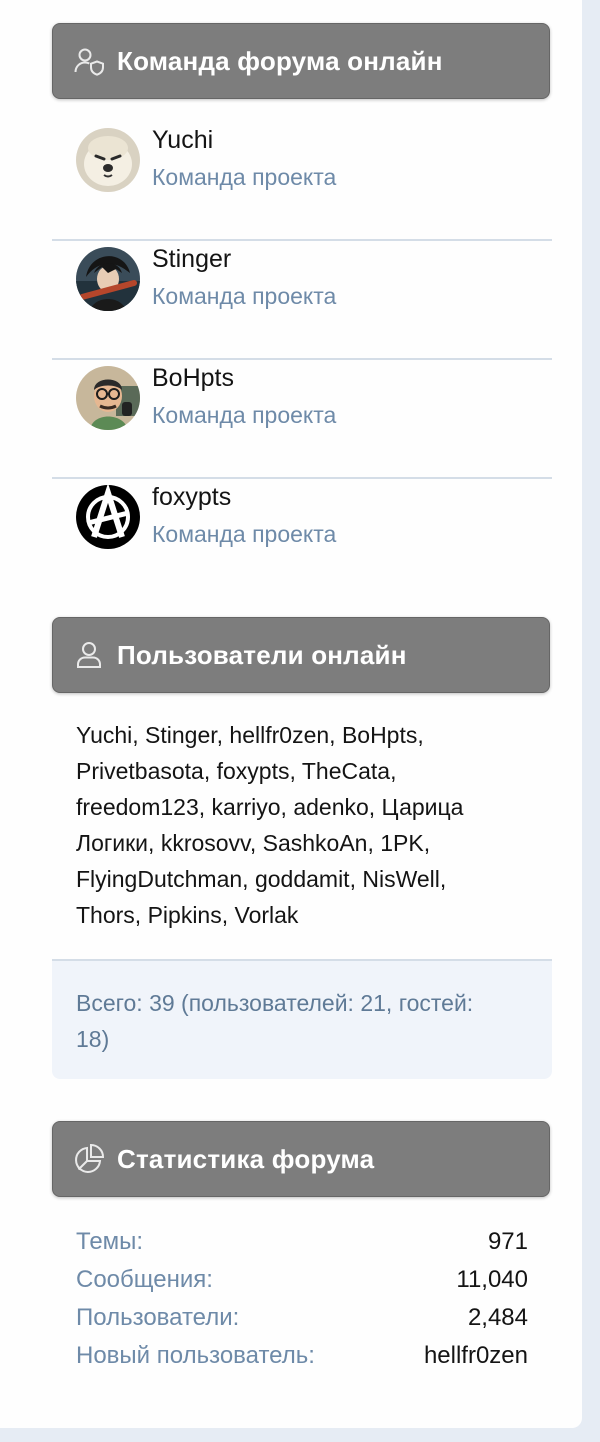  What do you see at coordinates (476, 1356) in the screenshot?
I see `newest-member-link: hellfr0zen` at bounding box center [476, 1356].